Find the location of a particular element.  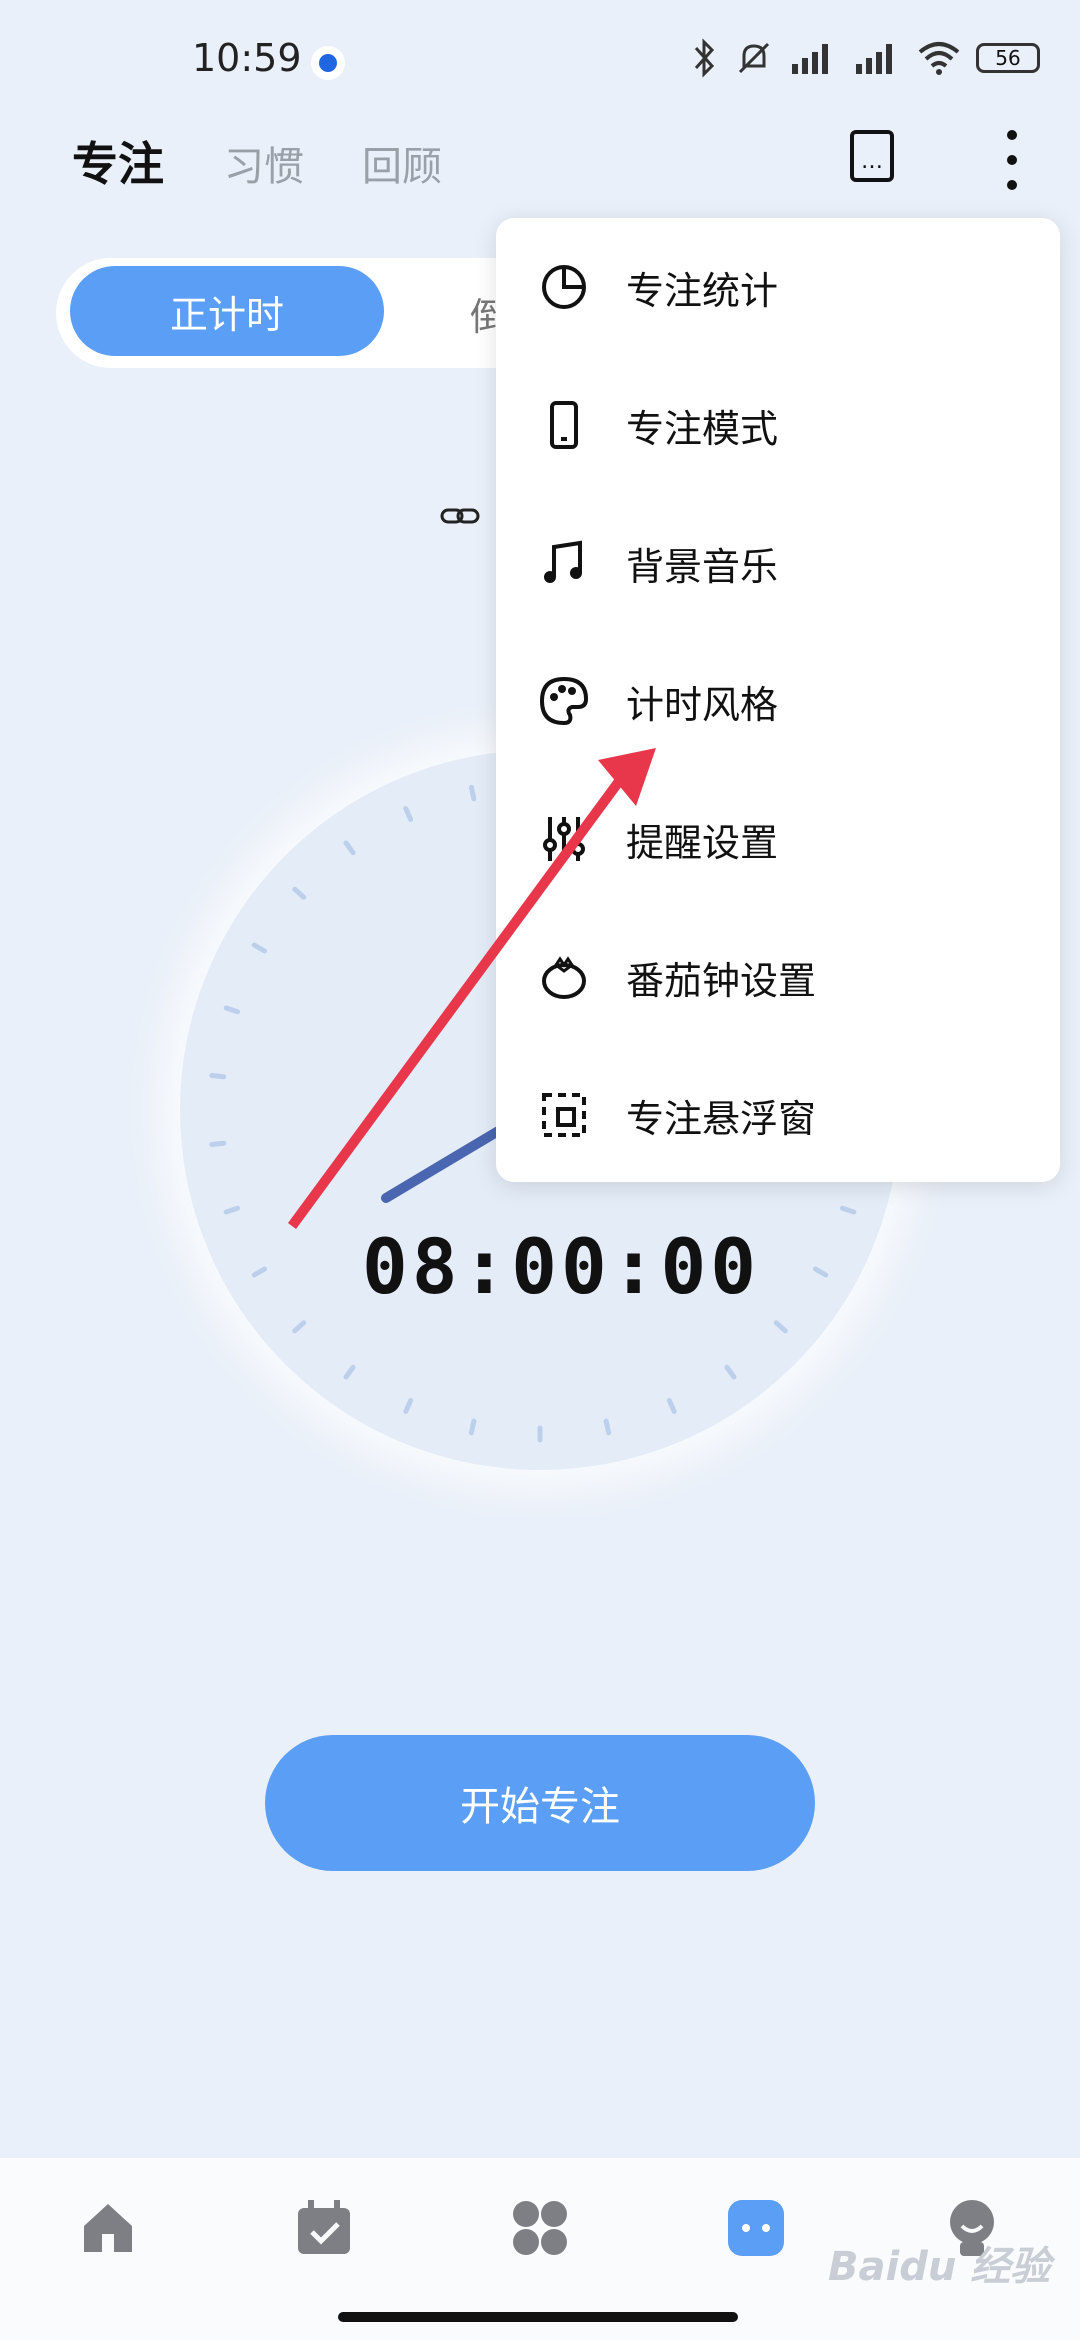

menu-item-label: 背景音乐 is located at coordinates (702, 566).